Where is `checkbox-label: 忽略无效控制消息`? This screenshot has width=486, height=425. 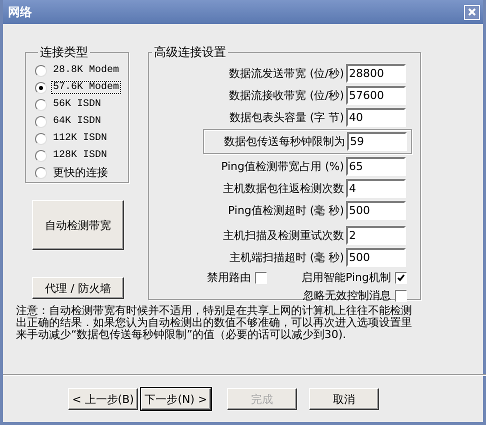
checkbox-label: 忽略无效控制消息 is located at coordinates (347, 295).